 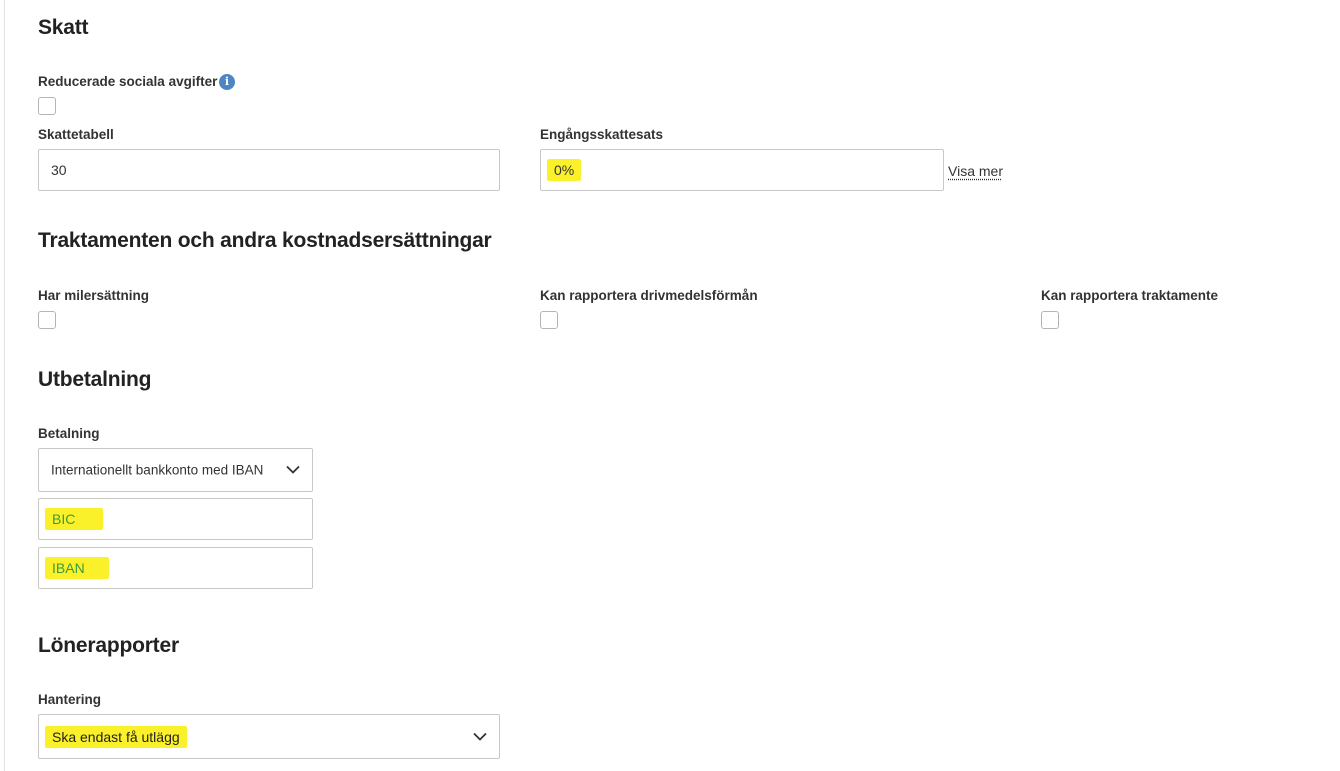 What do you see at coordinates (175, 519) in the screenshot?
I see `bic-input: BIC` at bounding box center [175, 519].